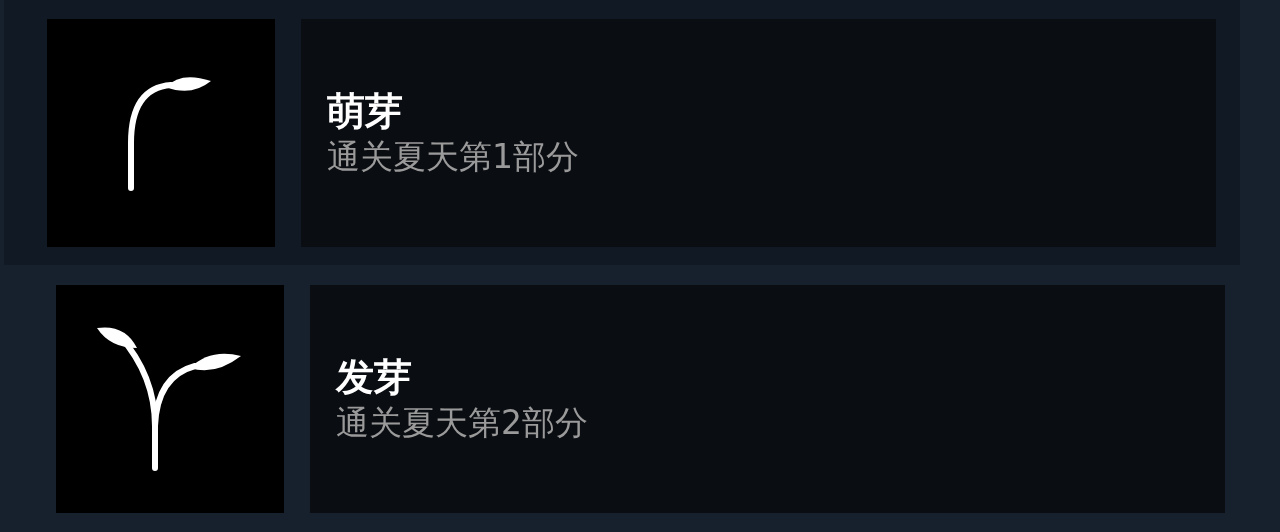 The image size is (1280, 532). What do you see at coordinates (365, 112) in the screenshot?
I see `achievement-title: 萌芽` at bounding box center [365, 112].